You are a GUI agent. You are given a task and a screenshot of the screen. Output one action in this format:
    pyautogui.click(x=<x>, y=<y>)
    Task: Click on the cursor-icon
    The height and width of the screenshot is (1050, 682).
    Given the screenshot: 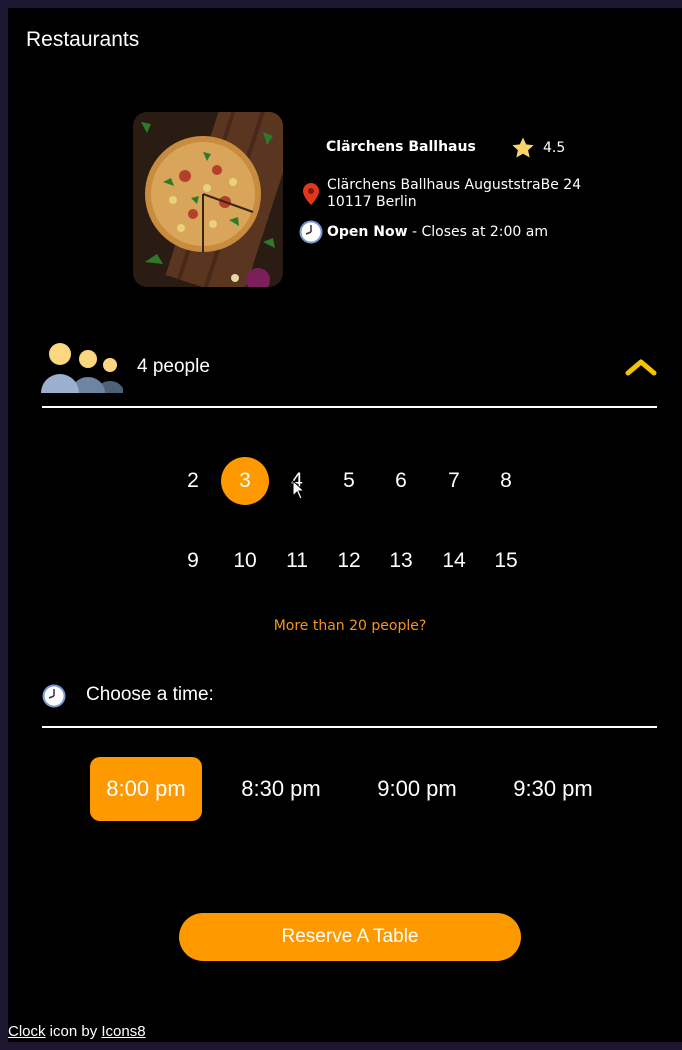 What is the action you would take?
    pyautogui.click(x=299, y=489)
    